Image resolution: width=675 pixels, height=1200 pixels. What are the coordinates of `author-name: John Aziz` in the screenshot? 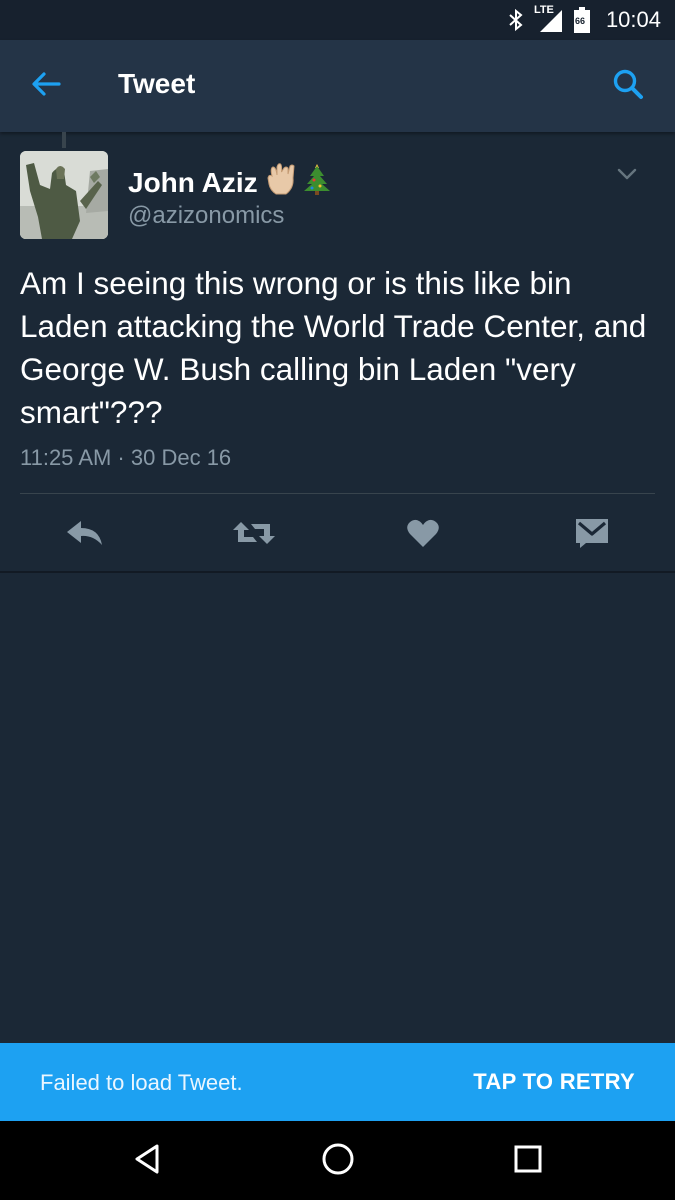 It's located at (193, 182).